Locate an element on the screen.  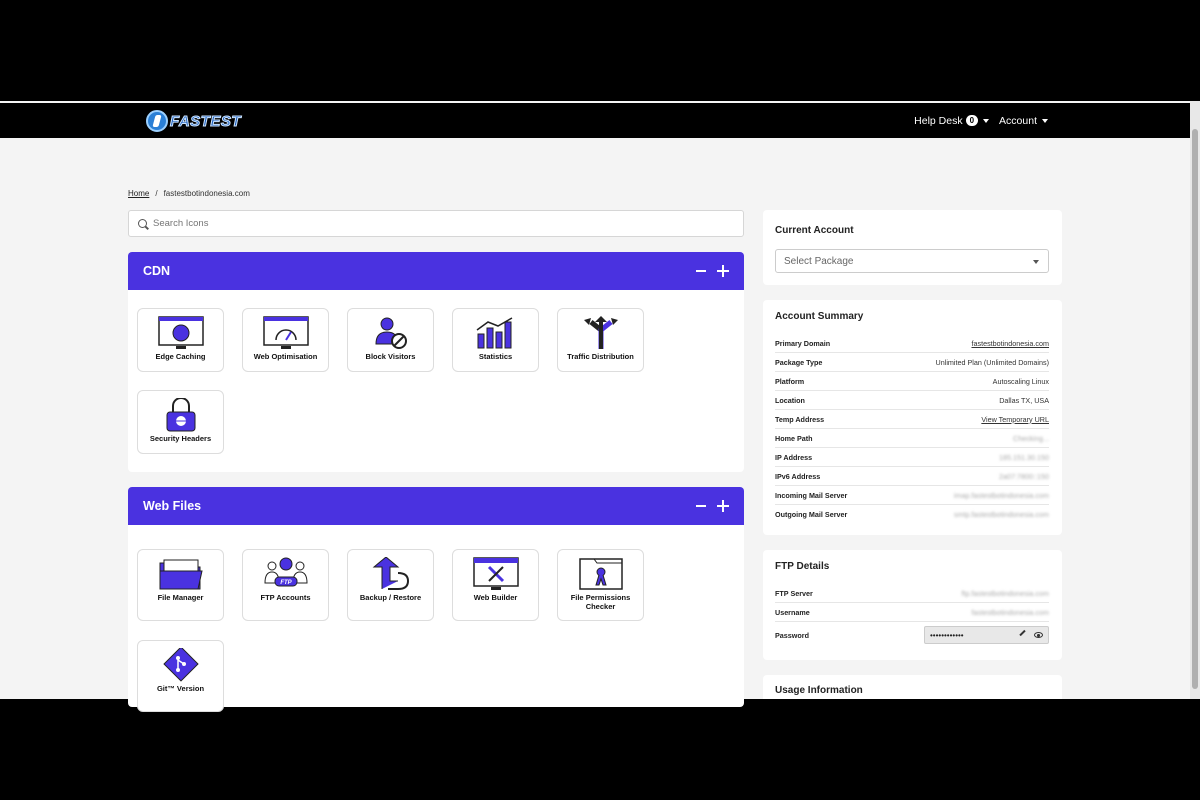
password-field: •••••••••••• is located at coordinates (986, 635).